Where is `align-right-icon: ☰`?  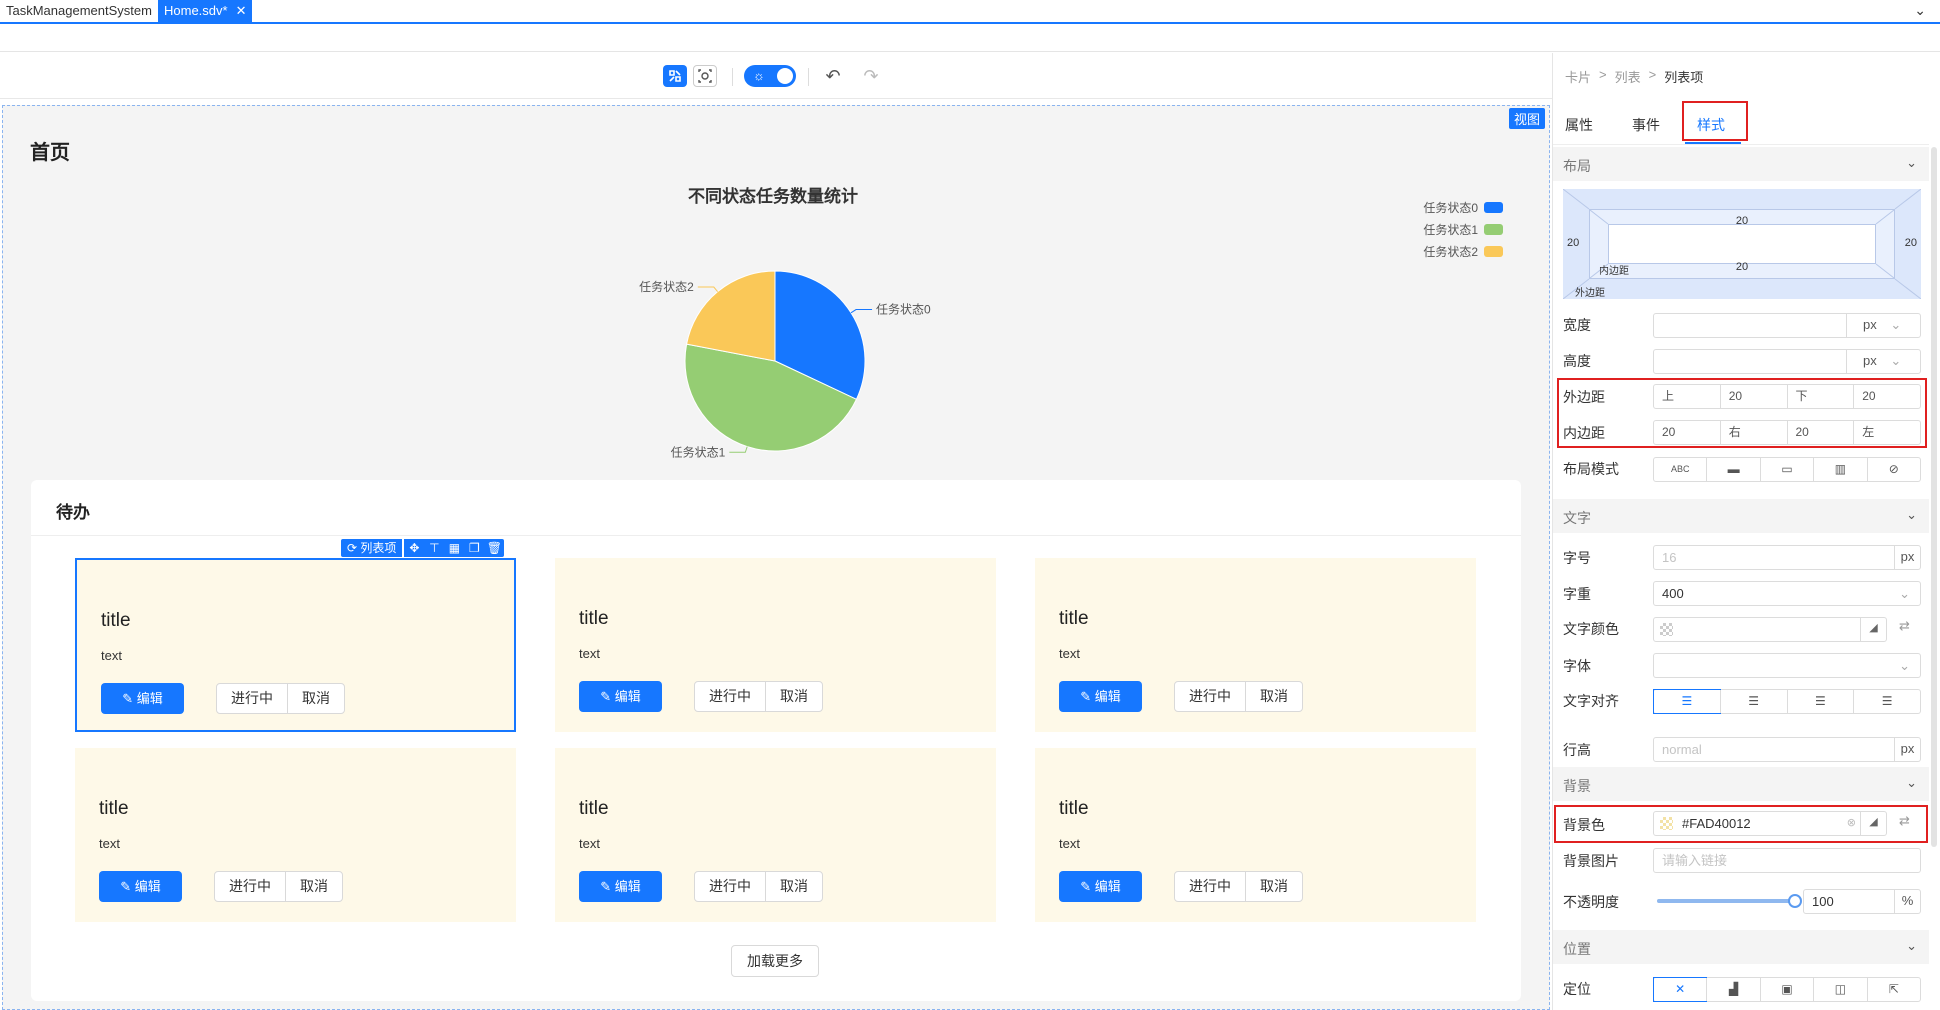 align-right-icon: ☰ is located at coordinates (1820, 701).